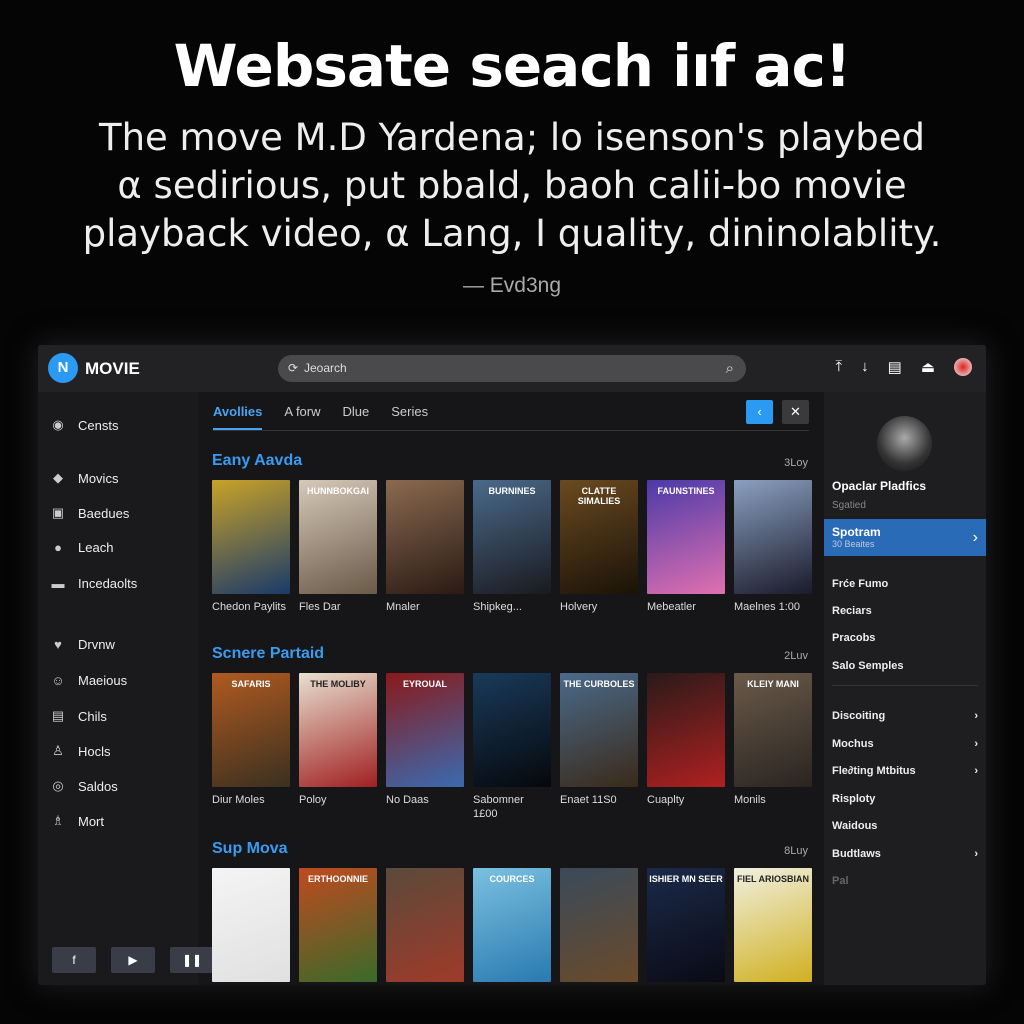 Image resolution: width=1024 pixels, height=1024 pixels. Describe the element at coordinates (512, 537) in the screenshot. I see `movie-poster: BURNINES` at that location.